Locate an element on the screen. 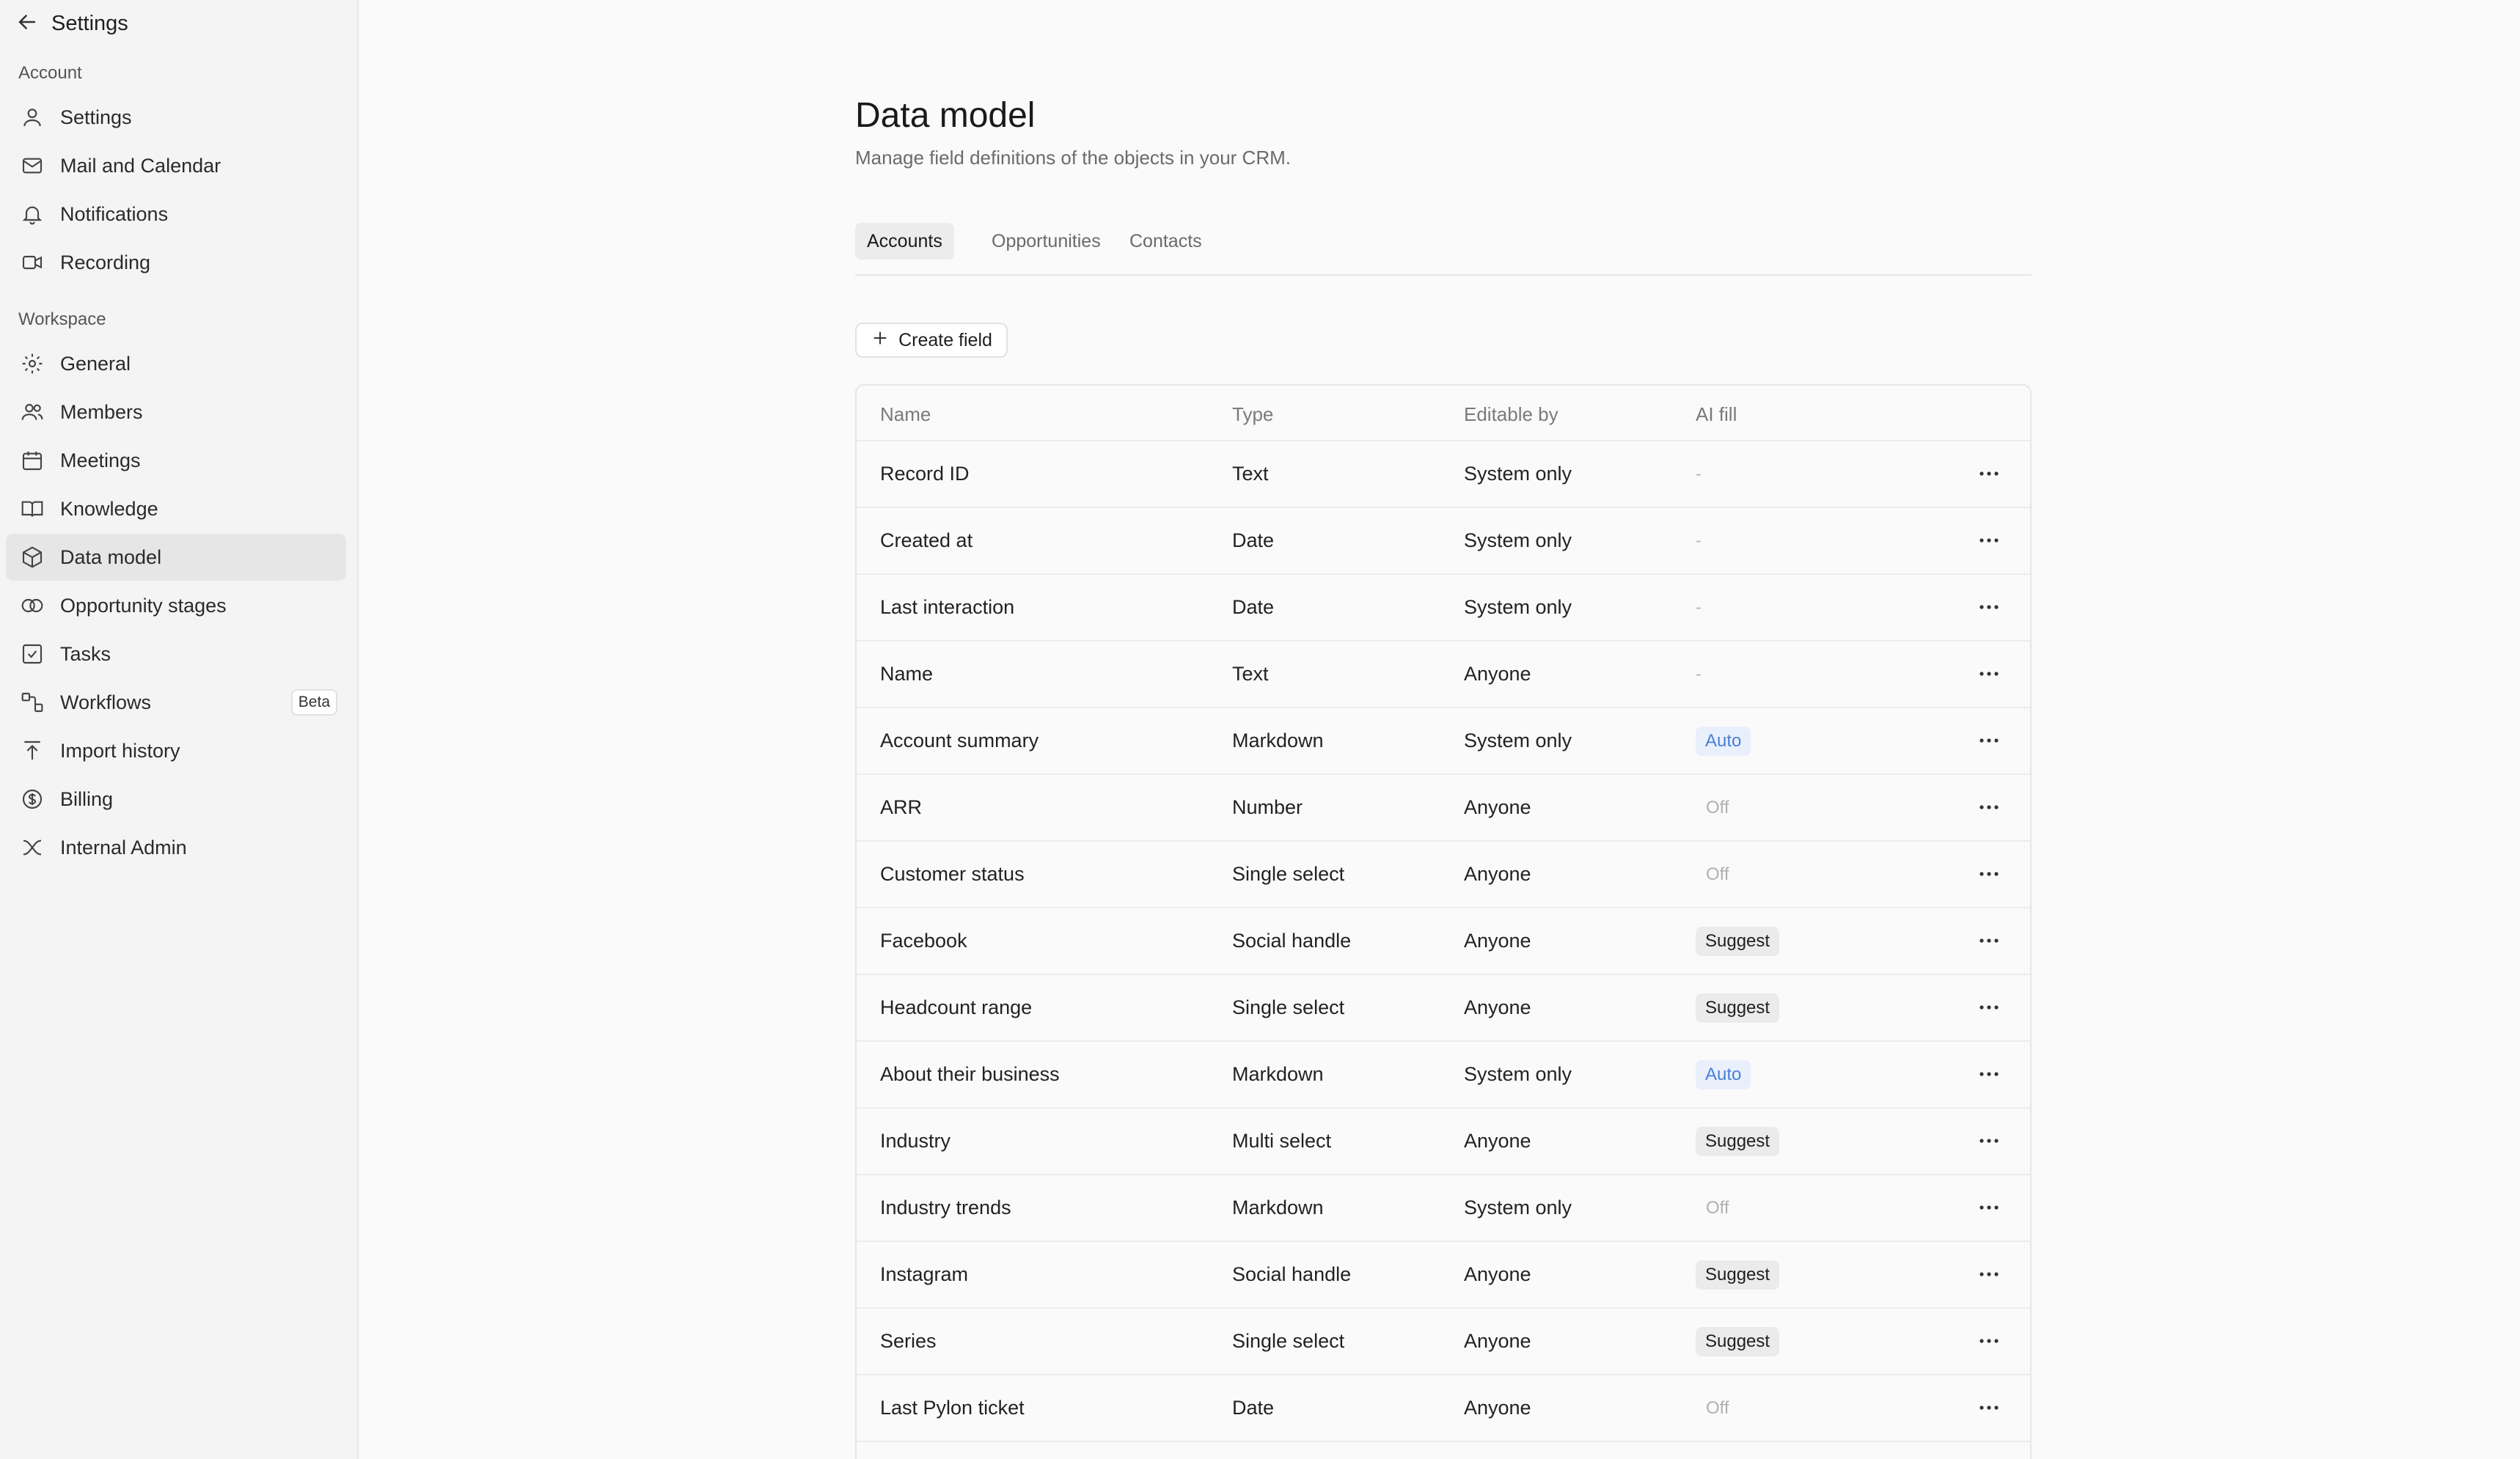  cell-name-text: Last Pylon ticket is located at coordinates (953, 1408).